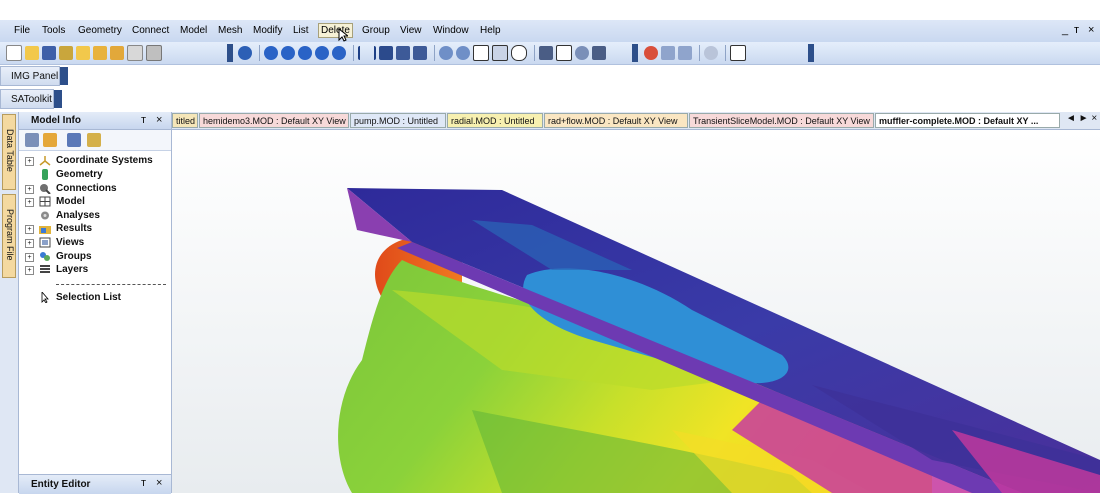  Describe the element at coordinates (95, 298) in the screenshot. I see `tree-item-selection-list: Selection List` at that location.